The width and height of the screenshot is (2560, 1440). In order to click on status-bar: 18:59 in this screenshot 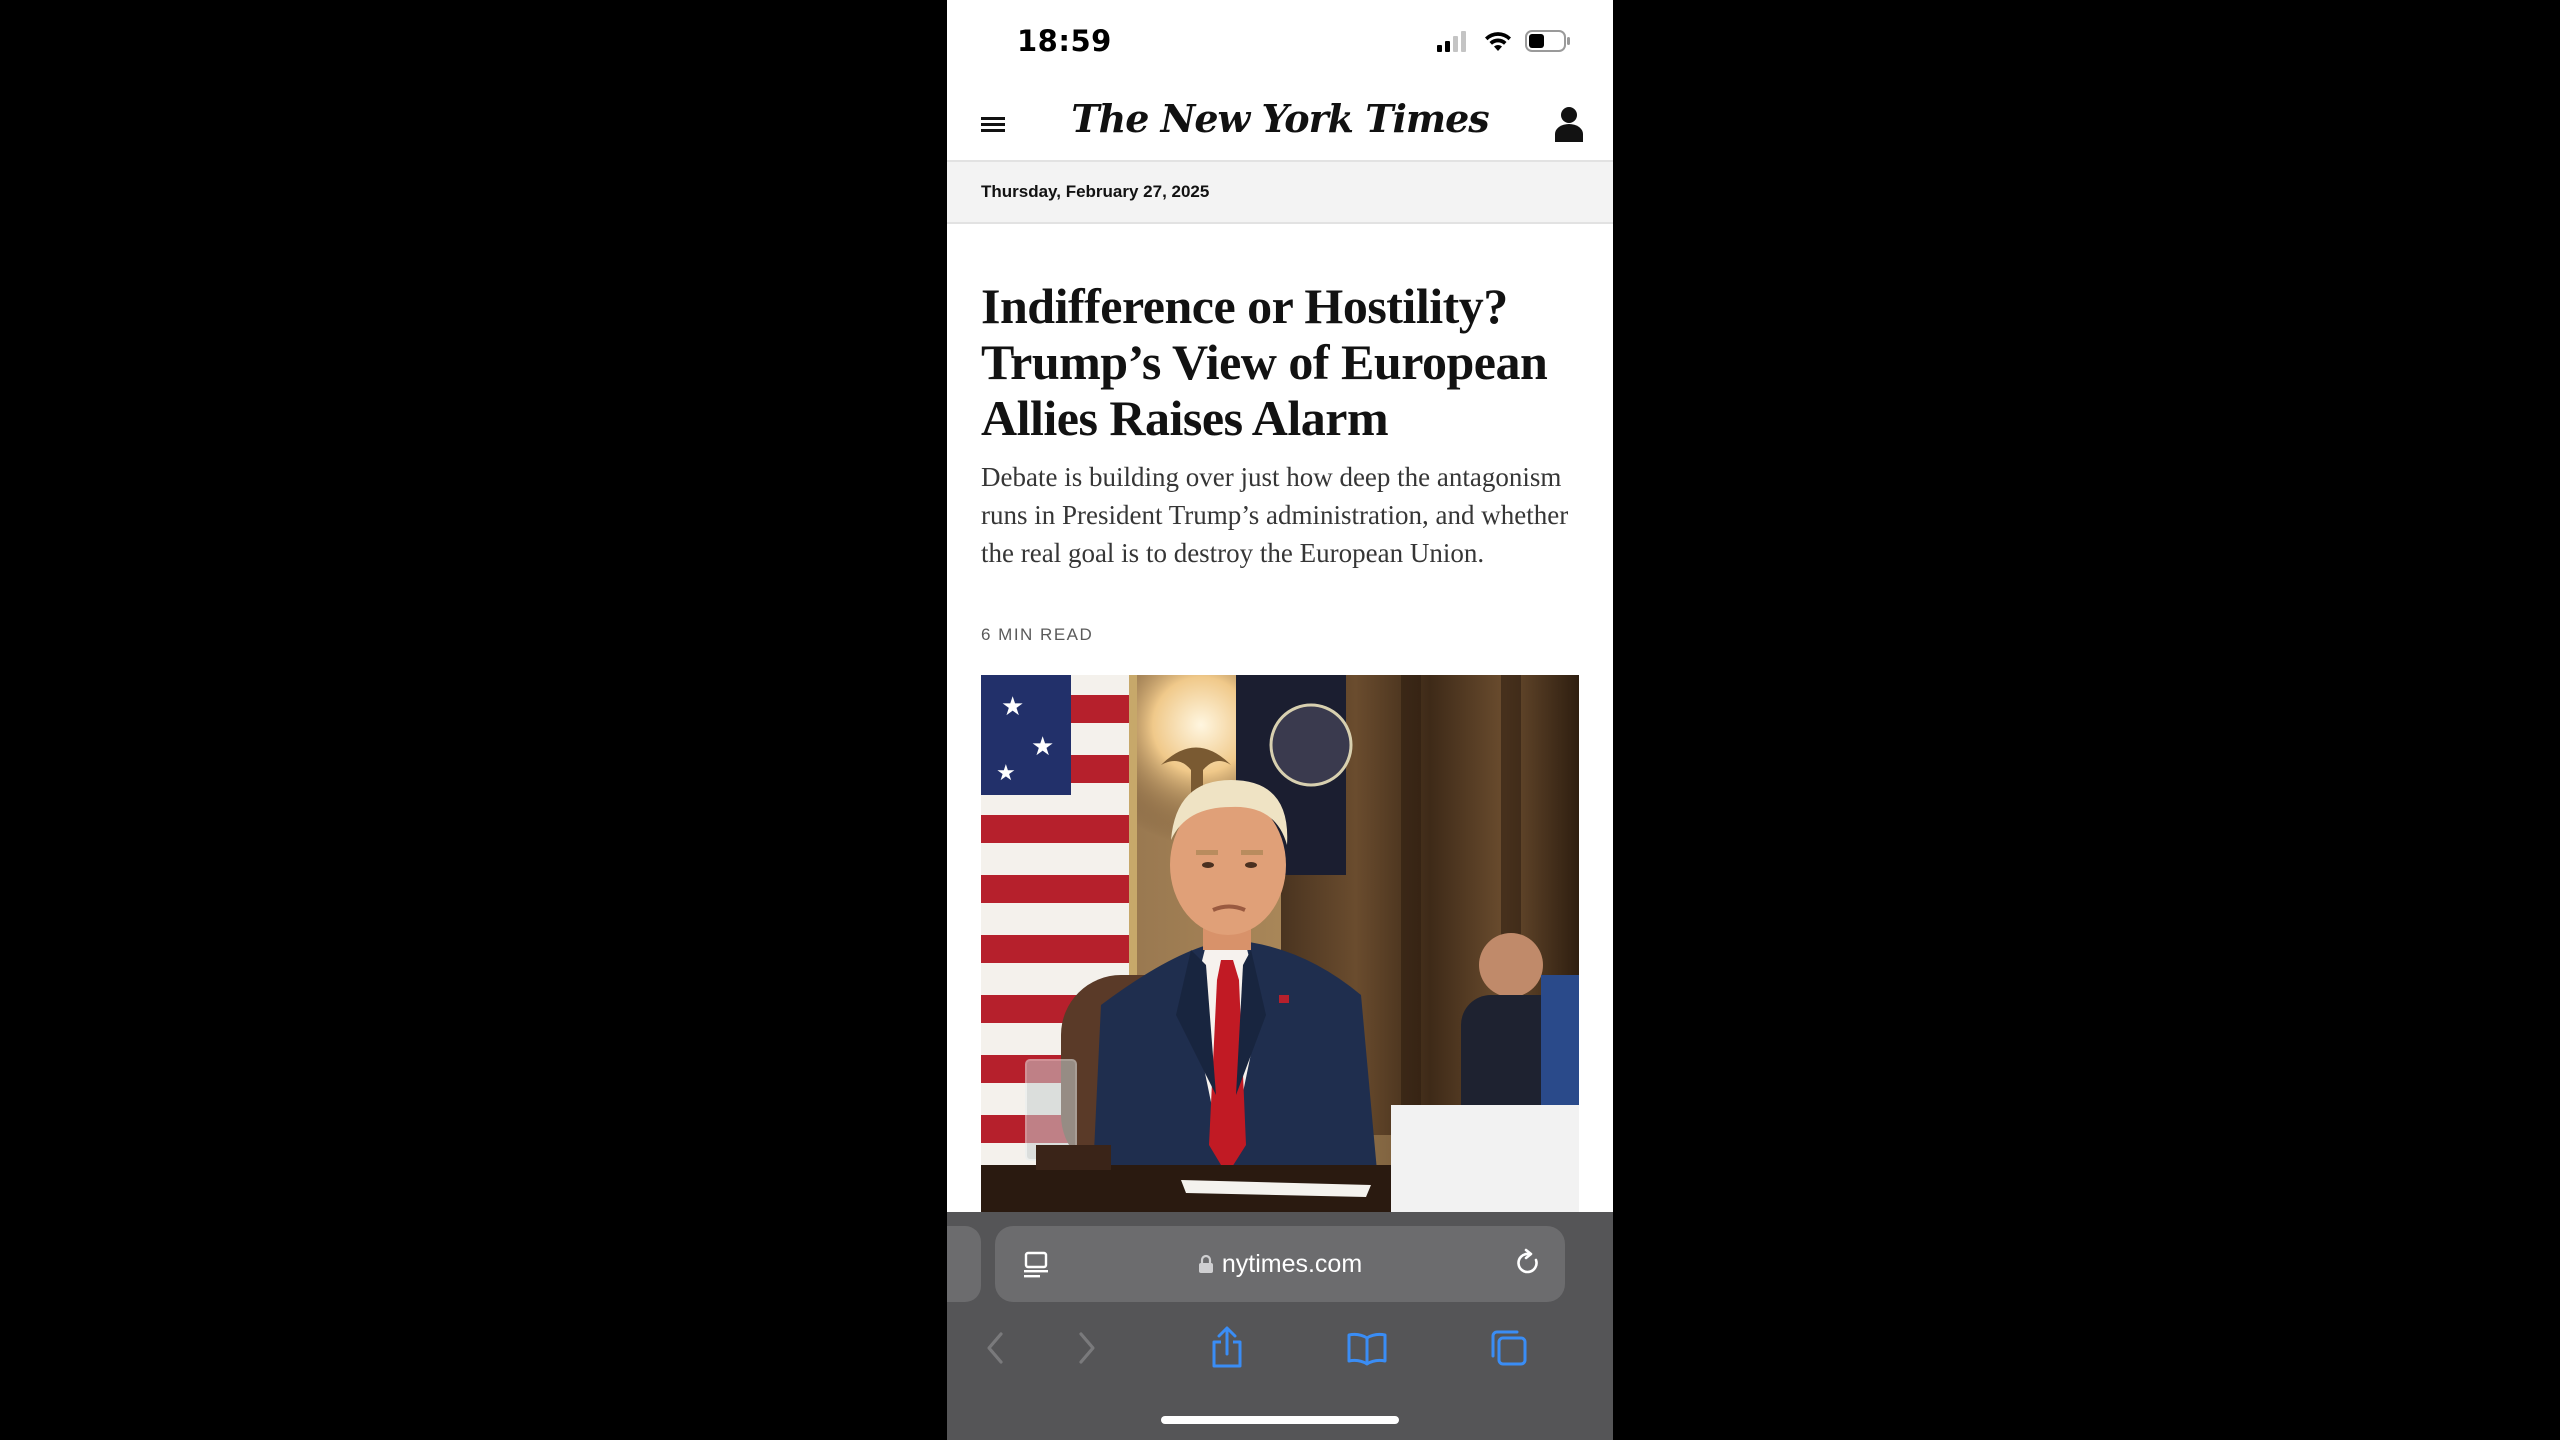, I will do `click(1280, 44)`.